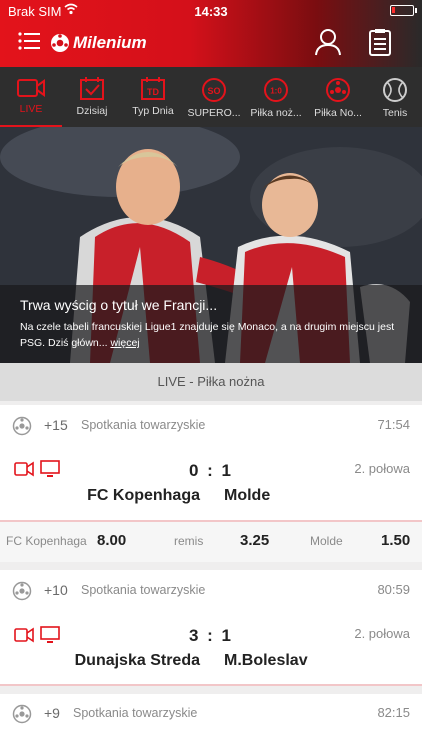 The image size is (422, 750). I want to click on more-bets-count: +15, so click(56, 425).